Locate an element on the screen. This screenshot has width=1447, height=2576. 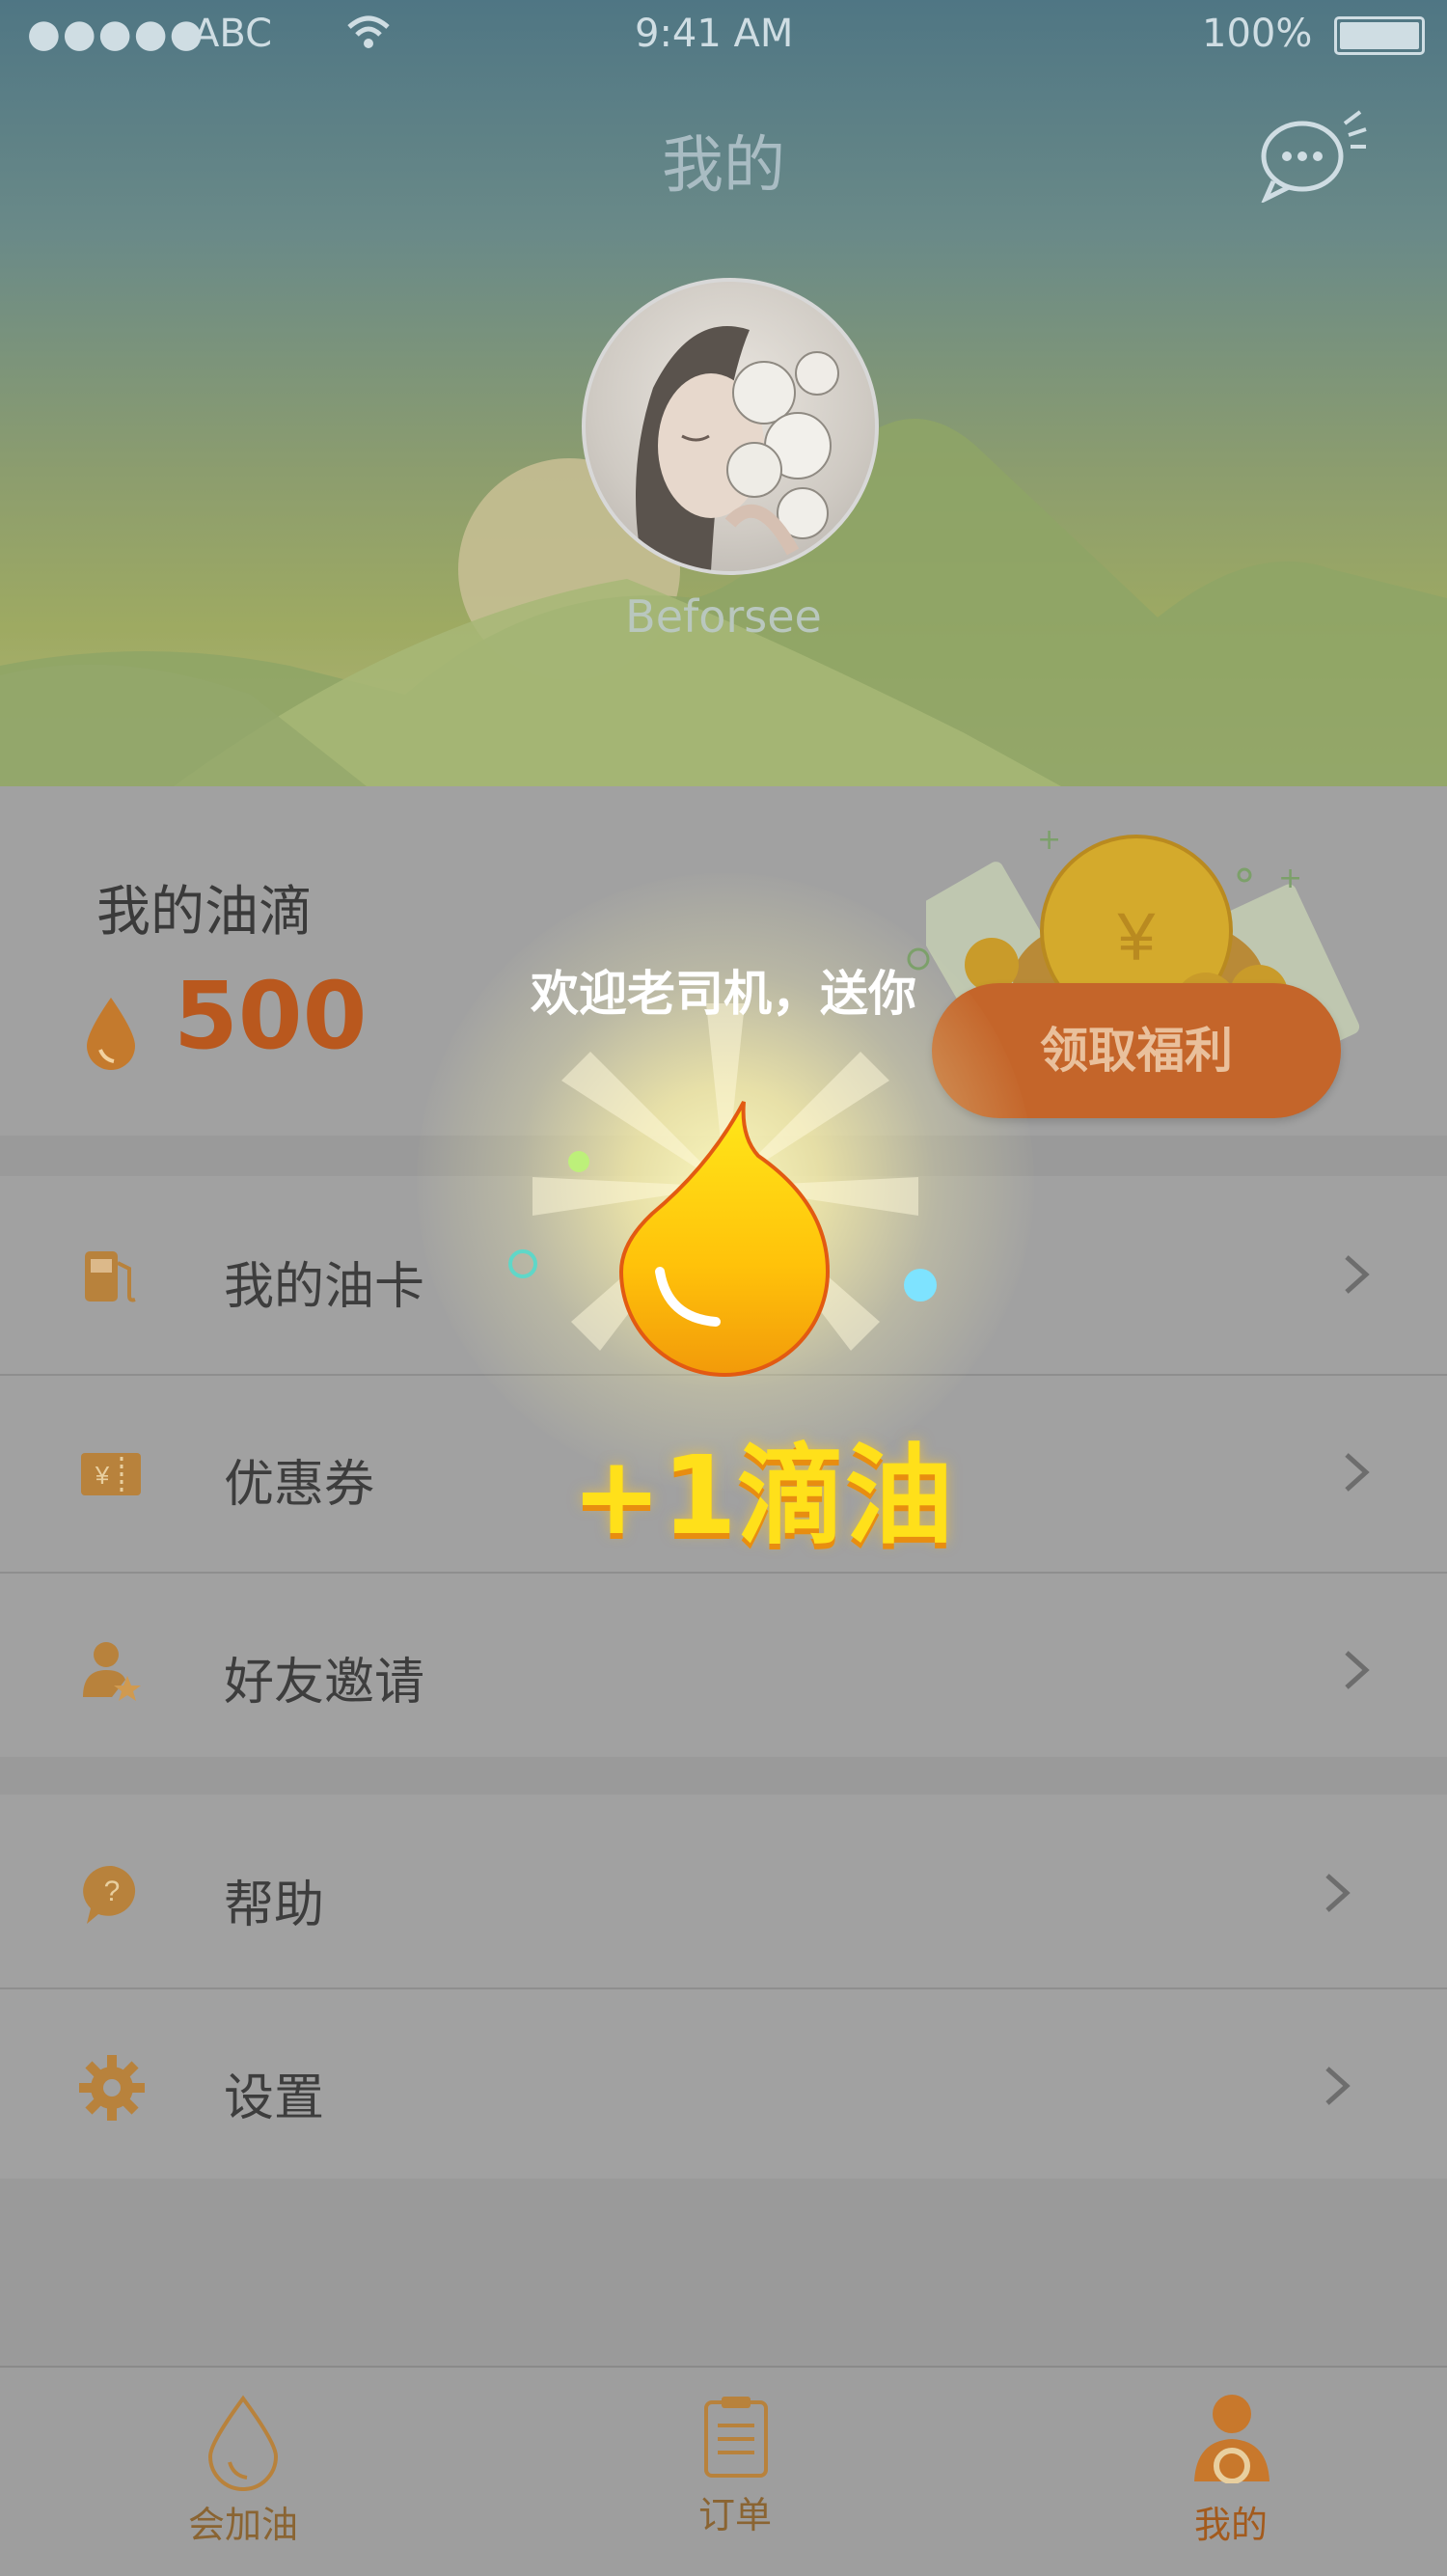
help-icon: ? is located at coordinates (109, 1895).